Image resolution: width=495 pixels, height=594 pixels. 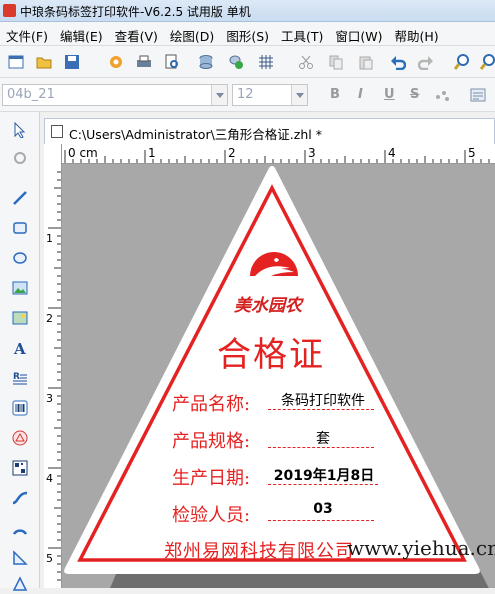 What do you see at coordinates (20, 158) in the screenshot?
I see `rotate-icon` at bounding box center [20, 158].